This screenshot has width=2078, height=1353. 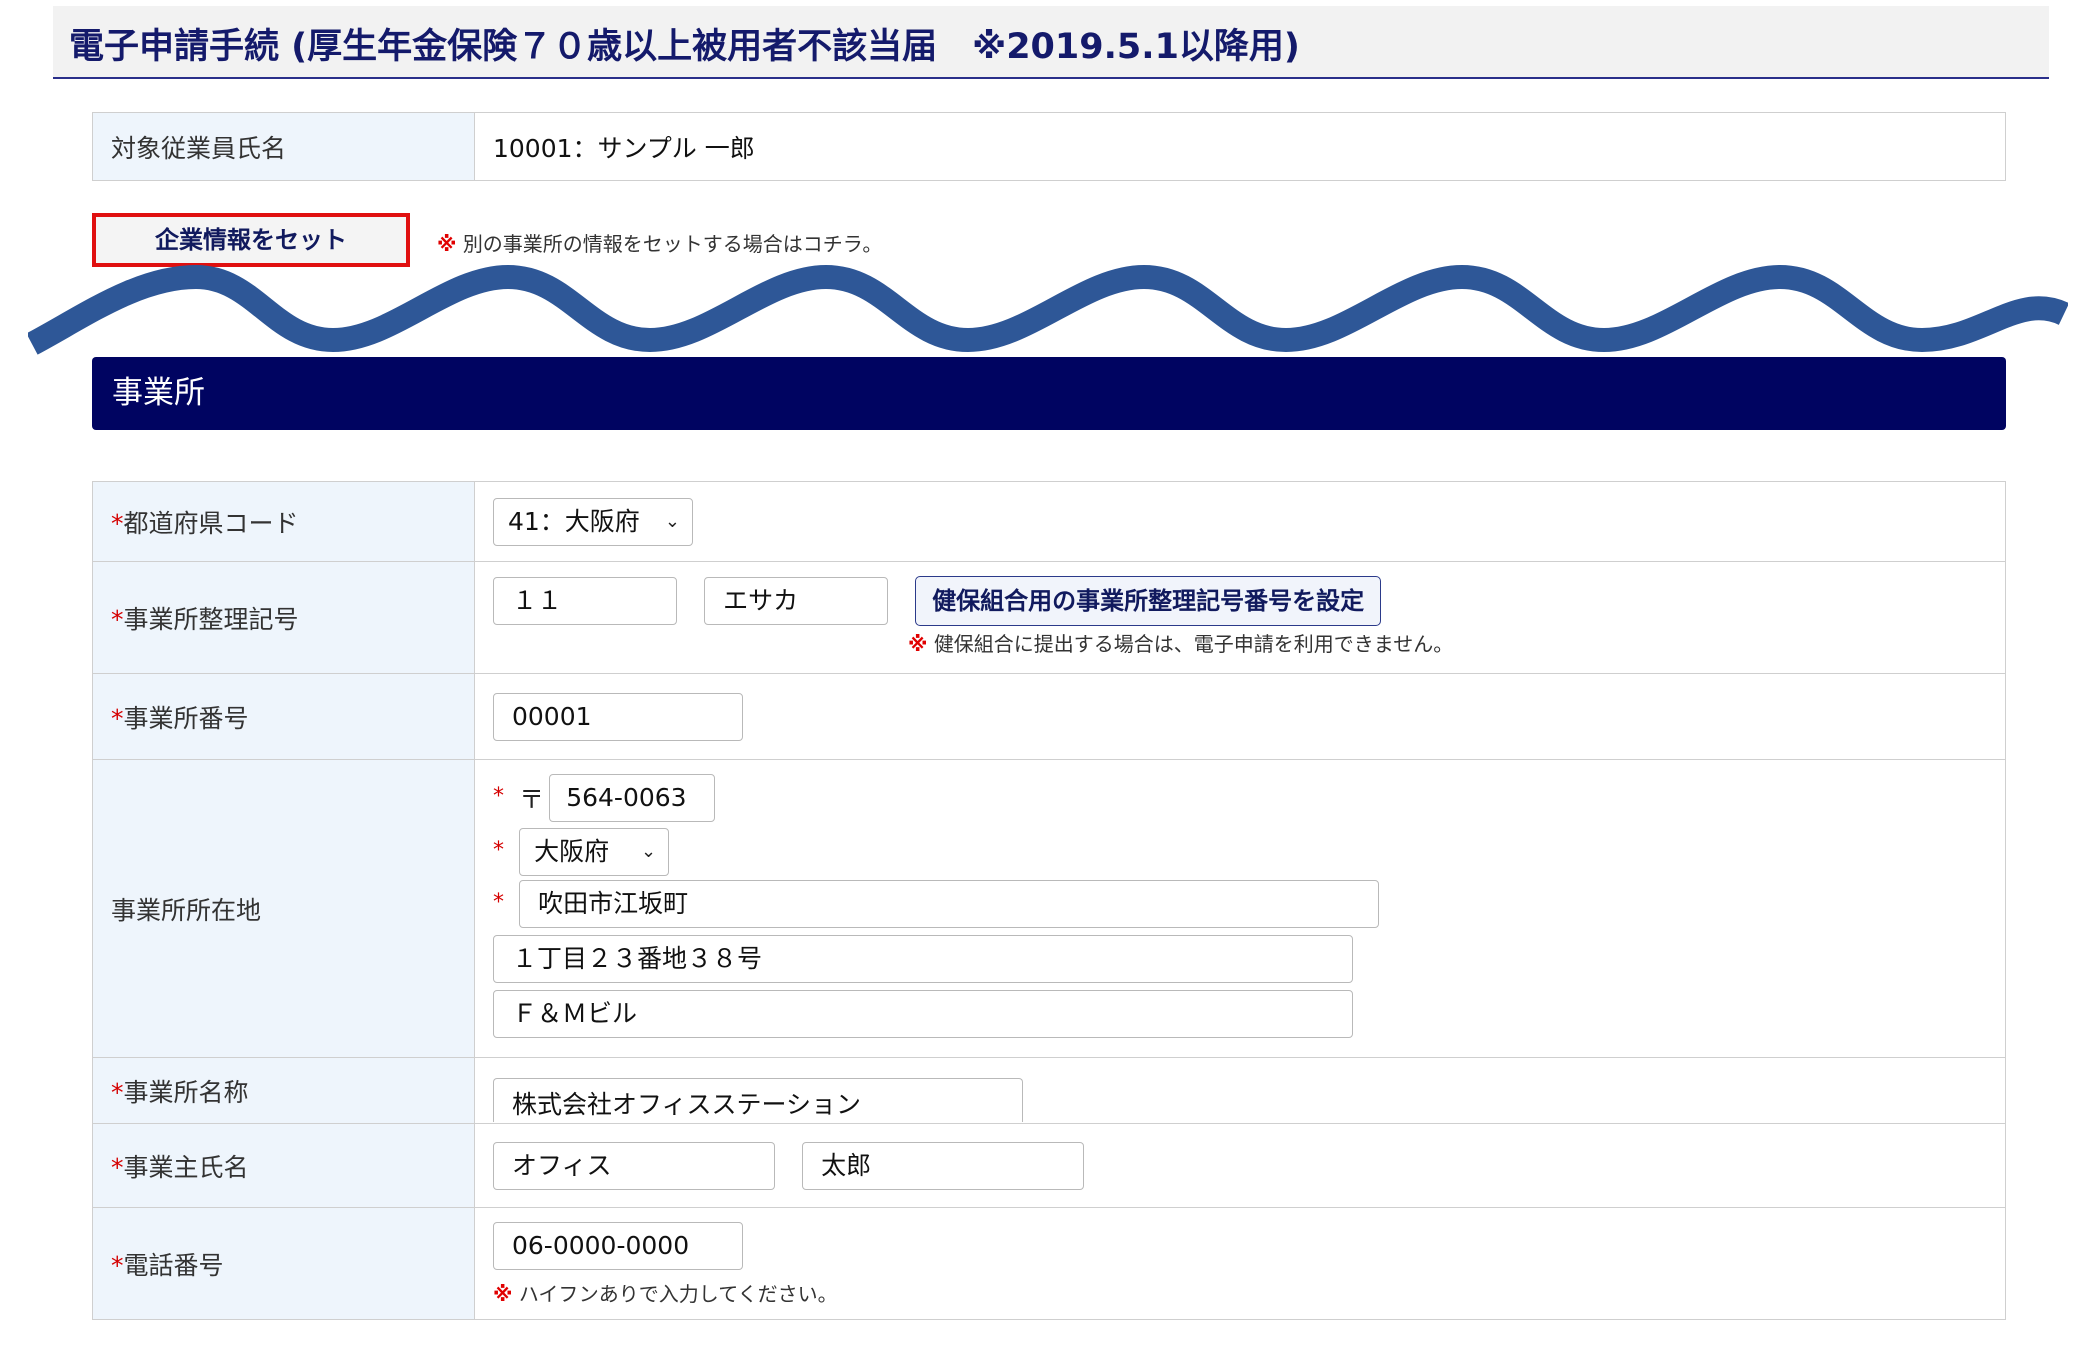 I want to click on address-city-row: * 吹田市江坂町, so click(x=936, y=904).